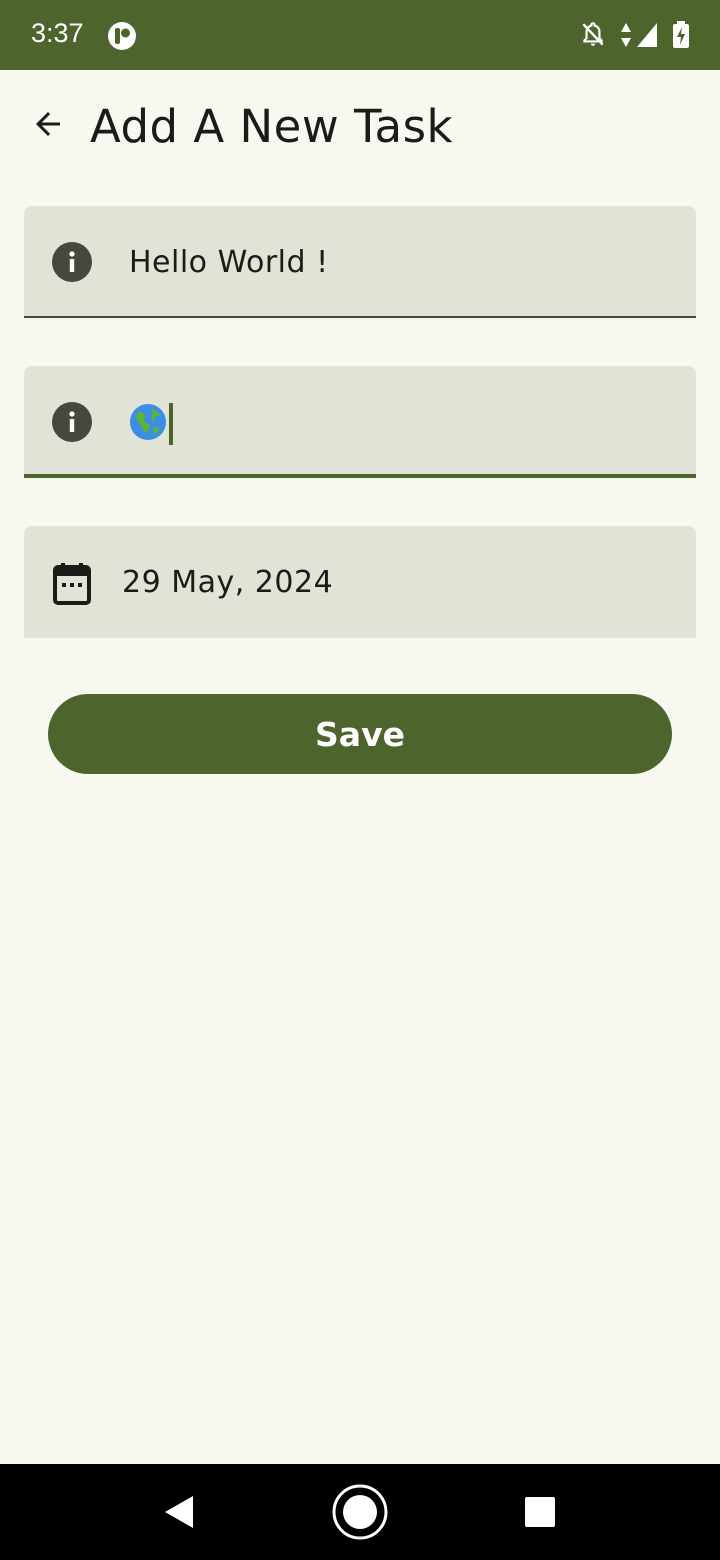 The height and width of the screenshot is (1560, 720). What do you see at coordinates (228, 582) in the screenshot?
I see `task-date-value: 29 May, 2024` at bounding box center [228, 582].